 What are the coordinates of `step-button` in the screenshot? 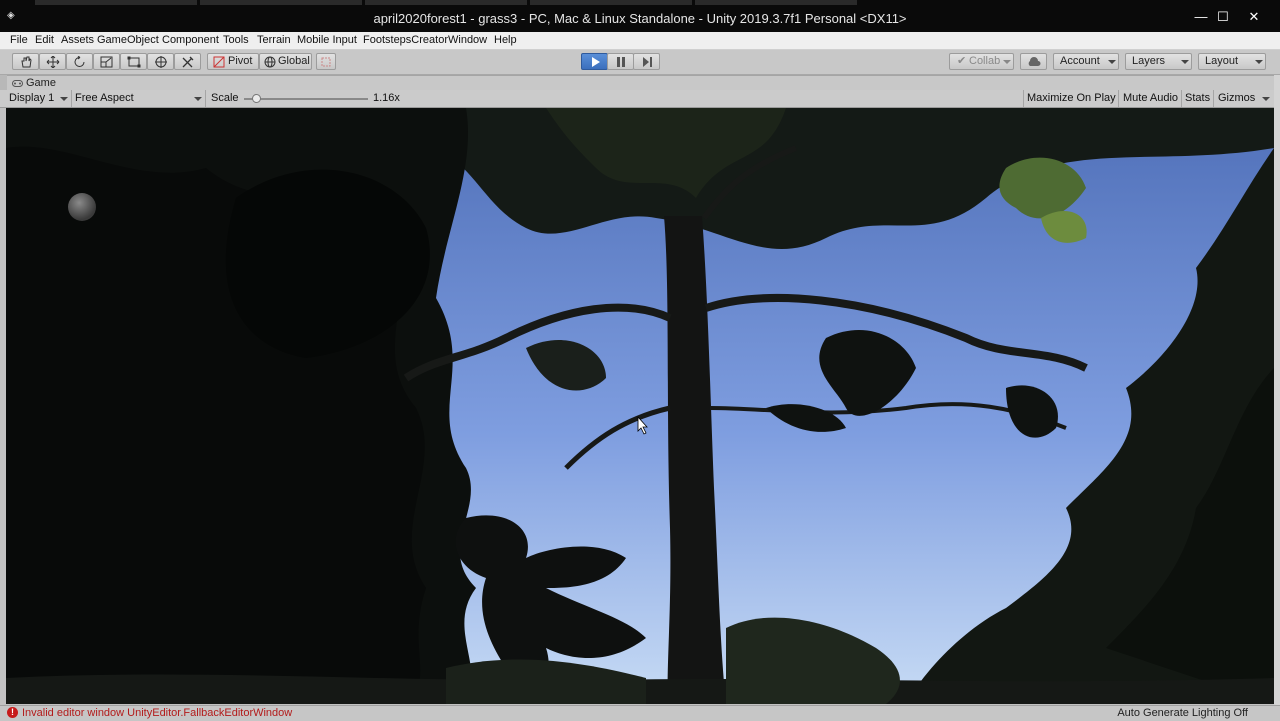 It's located at (646, 61).